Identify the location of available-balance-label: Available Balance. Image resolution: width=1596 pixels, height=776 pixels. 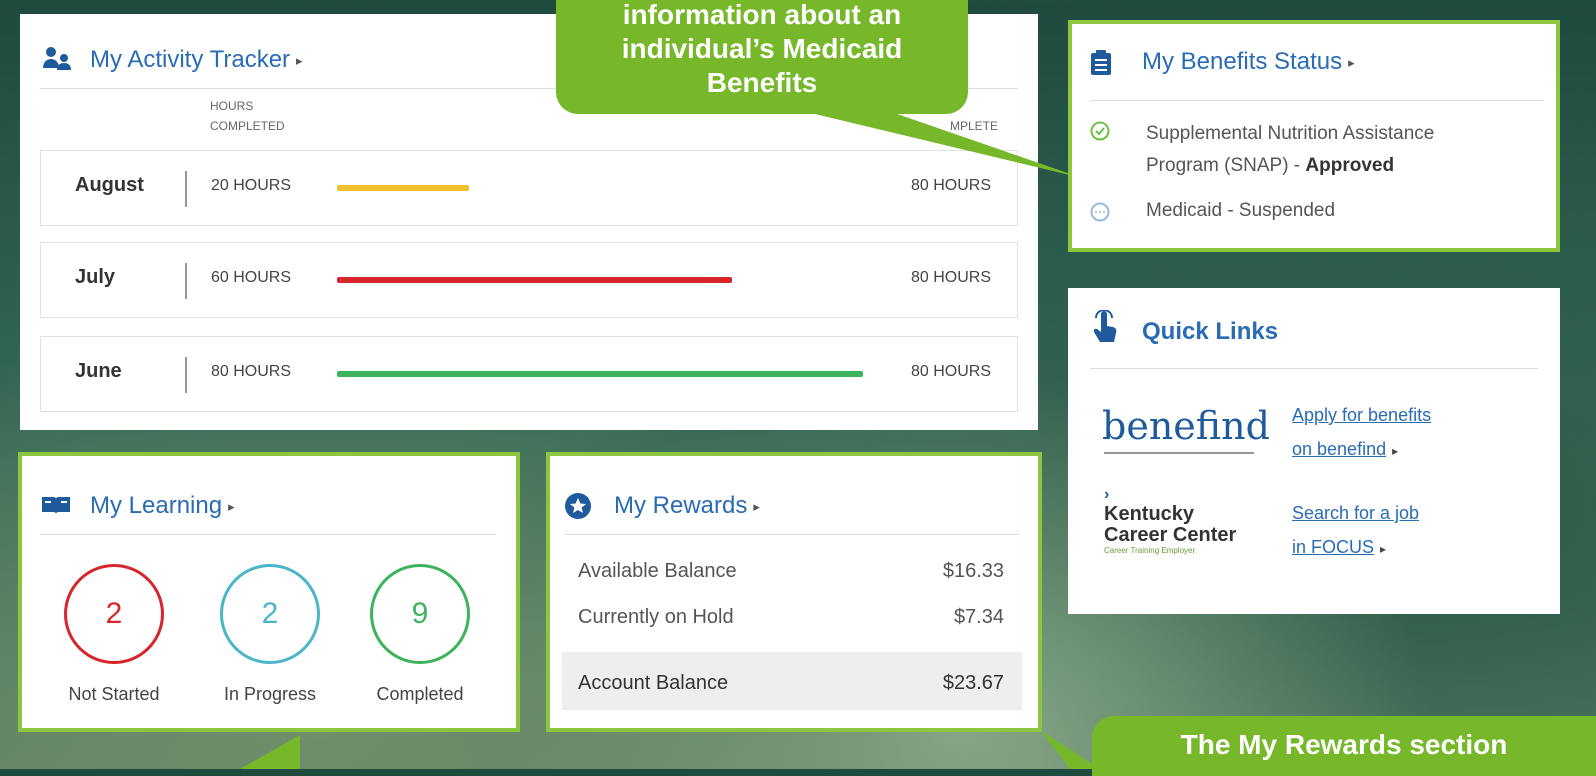
(657, 571).